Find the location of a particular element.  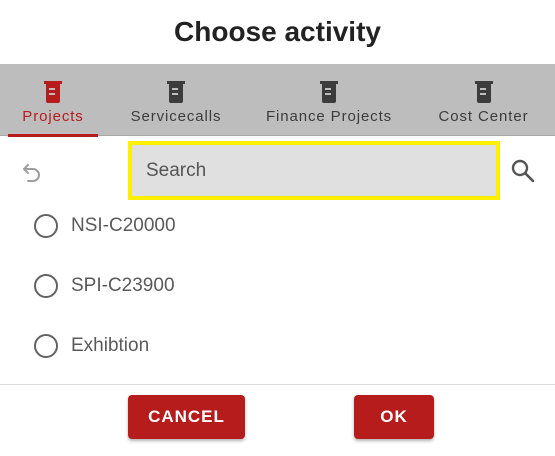

option-label: NSI-C20000 is located at coordinates (123, 225).